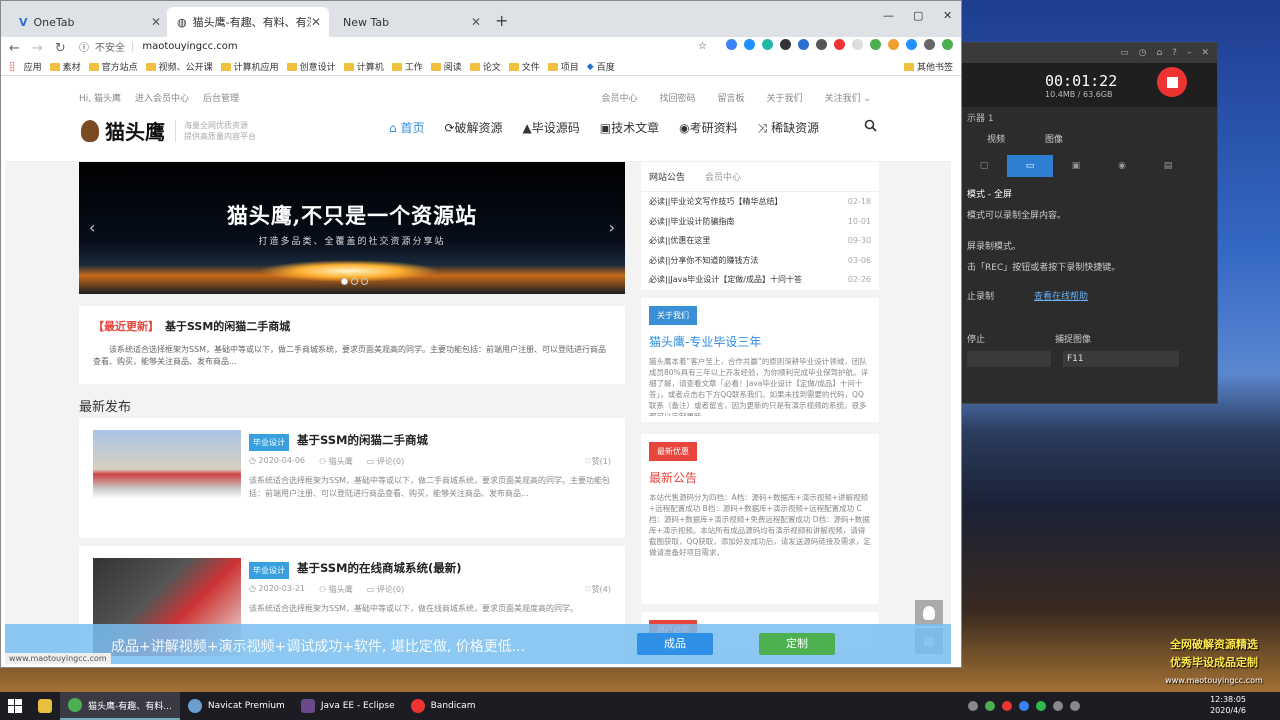 The width and height of the screenshot is (1280, 720). What do you see at coordinates (1172, 82) in the screenshot?
I see `stop-record-button` at bounding box center [1172, 82].